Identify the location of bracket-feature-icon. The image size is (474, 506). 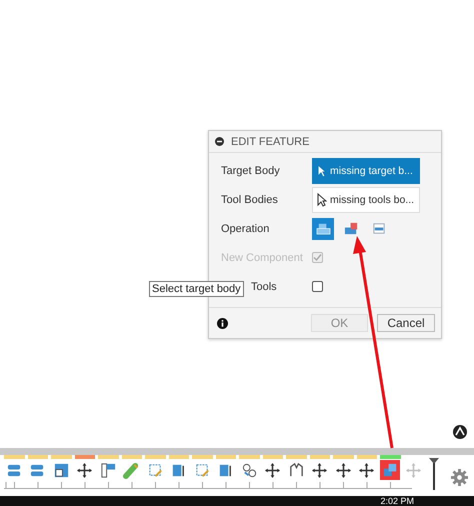
(108, 470).